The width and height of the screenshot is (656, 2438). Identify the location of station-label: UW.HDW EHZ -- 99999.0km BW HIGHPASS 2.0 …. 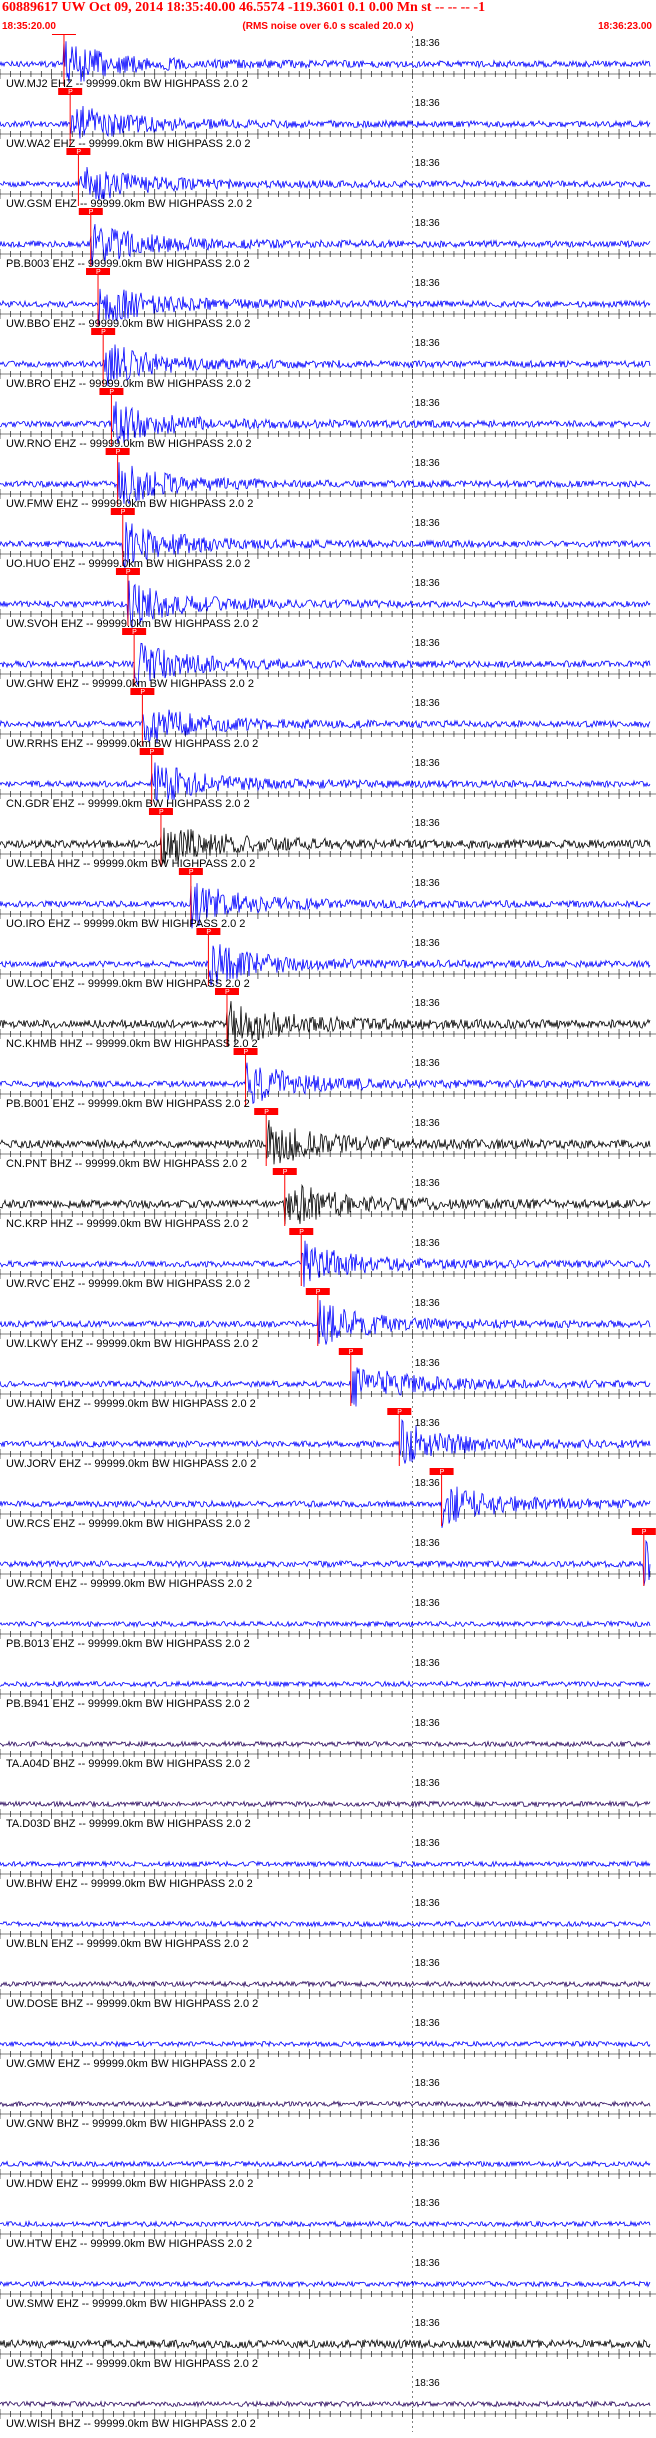
(129, 2184).